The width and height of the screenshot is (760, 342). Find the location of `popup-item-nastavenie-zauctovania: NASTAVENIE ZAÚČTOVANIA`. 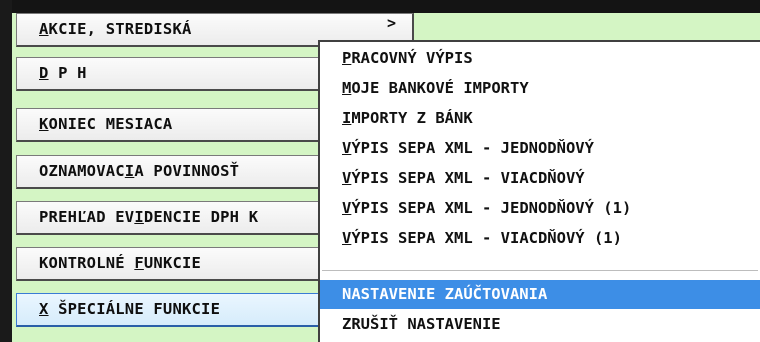

popup-item-nastavenie-zauctovania: NASTAVENIE ZAÚČTOVANIA is located at coordinates (540, 294).